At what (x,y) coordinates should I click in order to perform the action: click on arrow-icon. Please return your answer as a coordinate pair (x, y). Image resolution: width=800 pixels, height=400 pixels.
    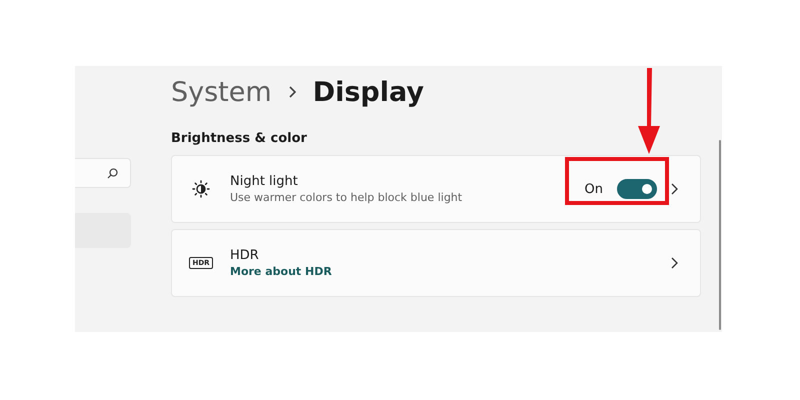
    Looking at the image, I should click on (648, 111).